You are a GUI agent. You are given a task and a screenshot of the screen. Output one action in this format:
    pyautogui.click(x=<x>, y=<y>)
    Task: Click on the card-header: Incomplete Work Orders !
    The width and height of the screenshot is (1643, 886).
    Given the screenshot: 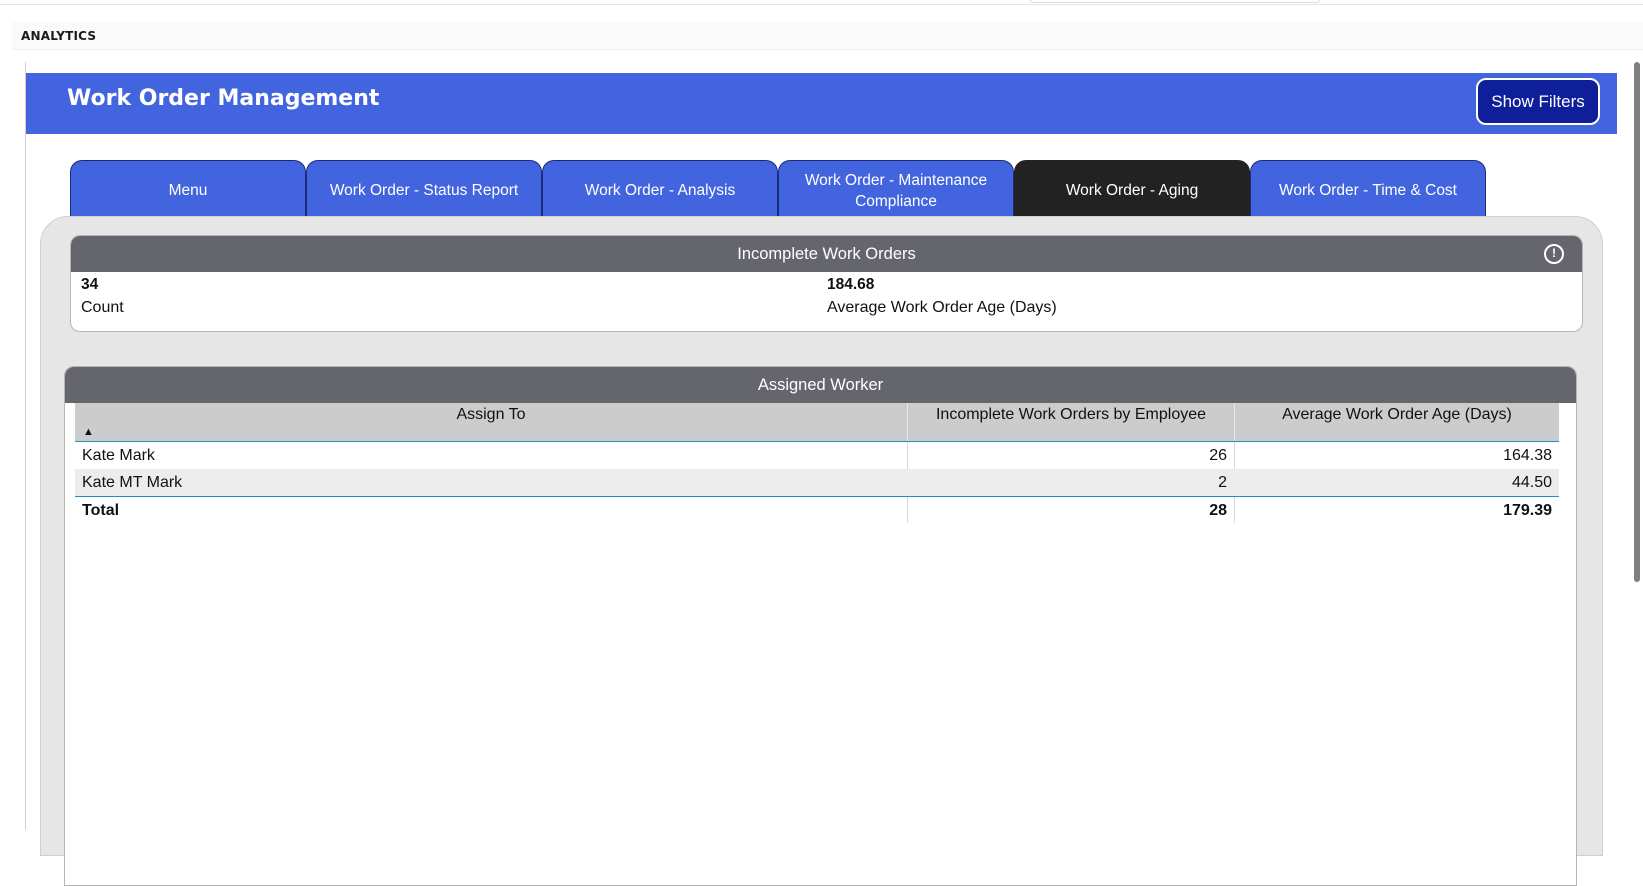 What is the action you would take?
    pyautogui.click(x=826, y=254)
    